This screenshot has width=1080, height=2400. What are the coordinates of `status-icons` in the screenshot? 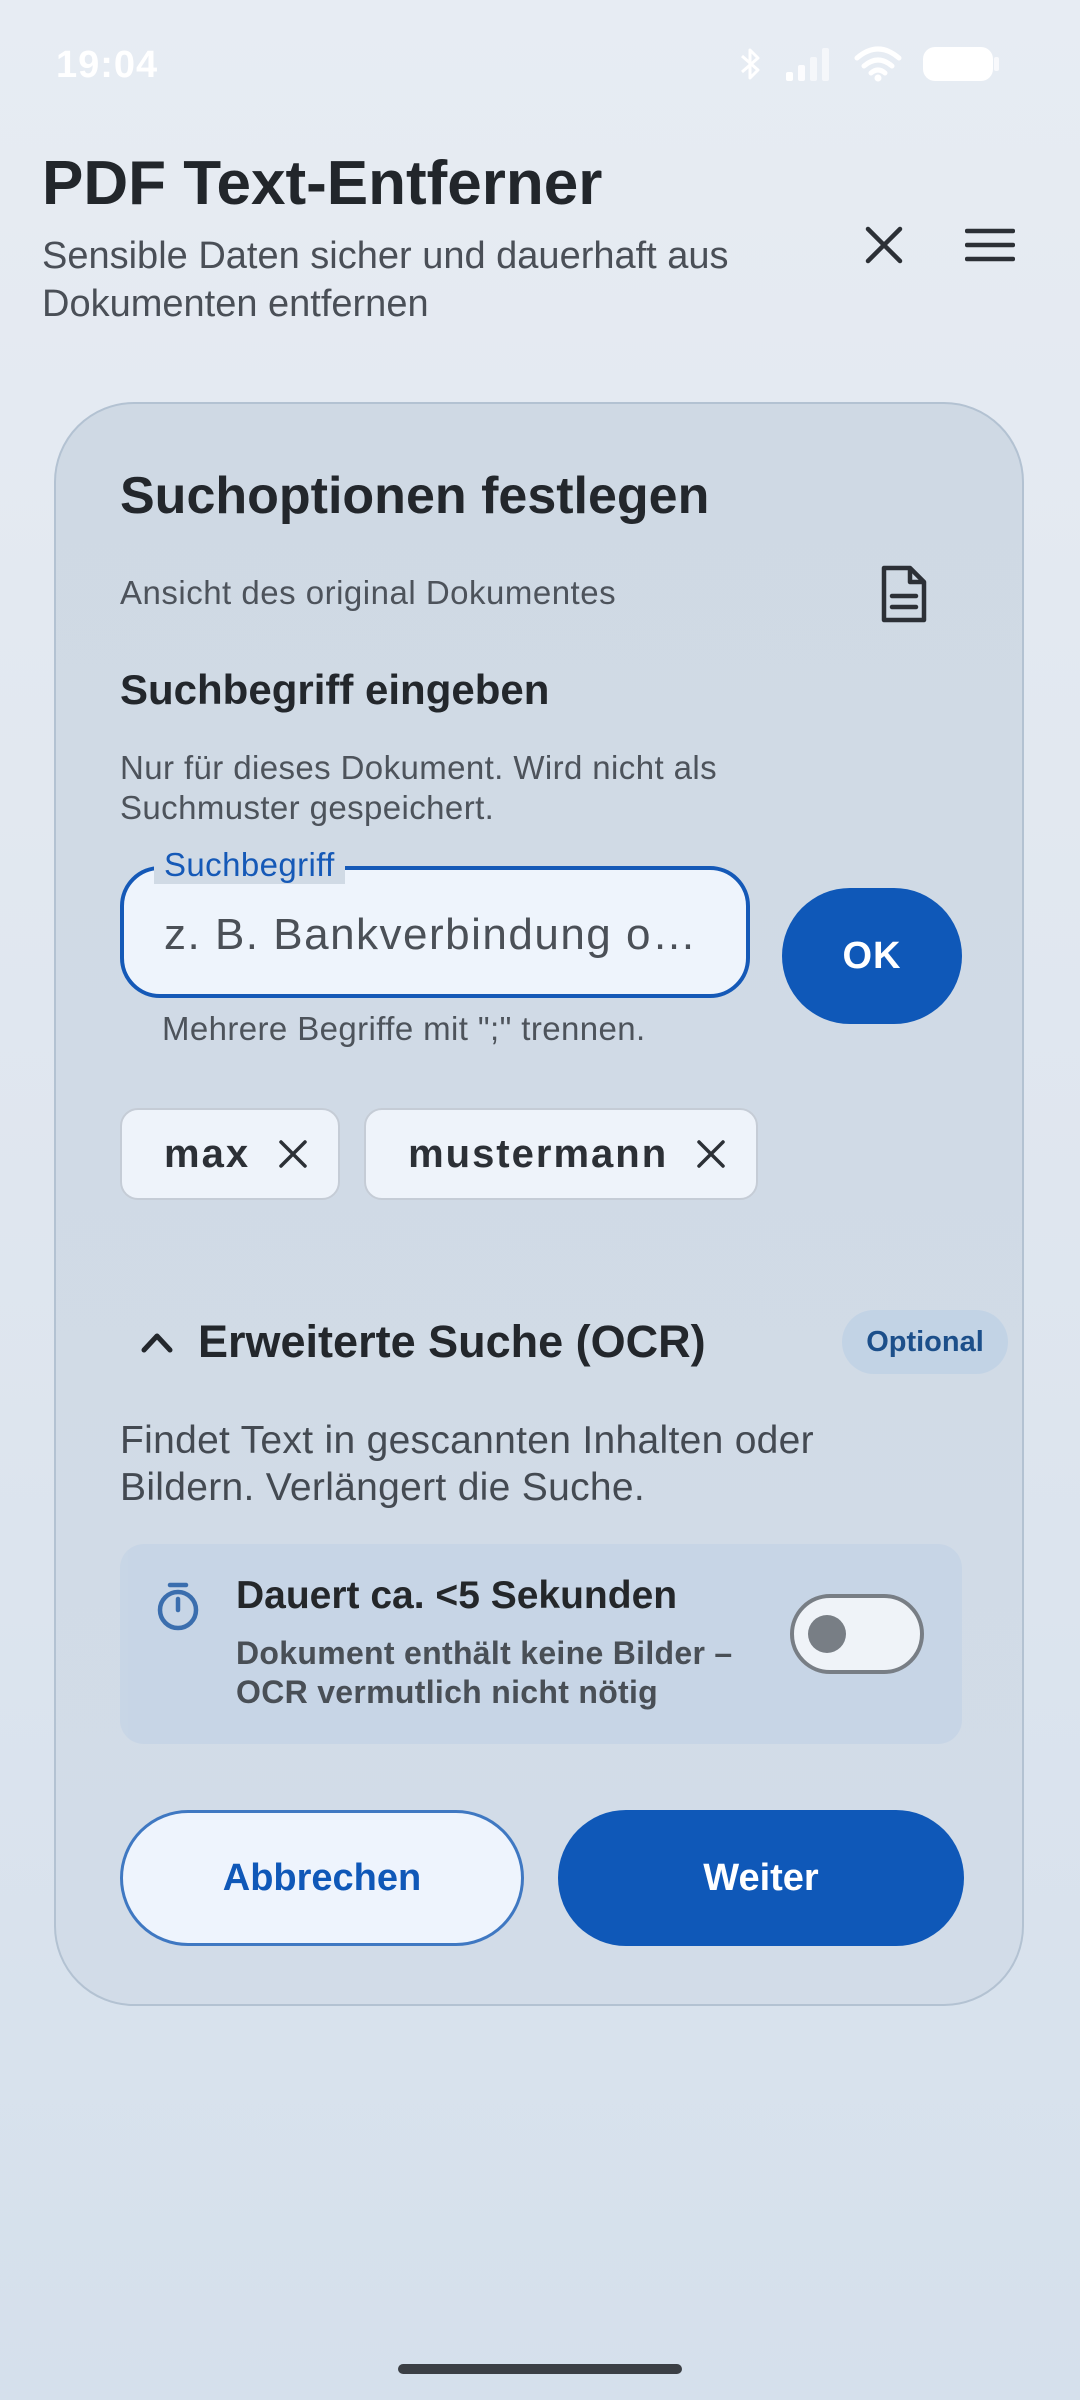 It's located at (869, 64).